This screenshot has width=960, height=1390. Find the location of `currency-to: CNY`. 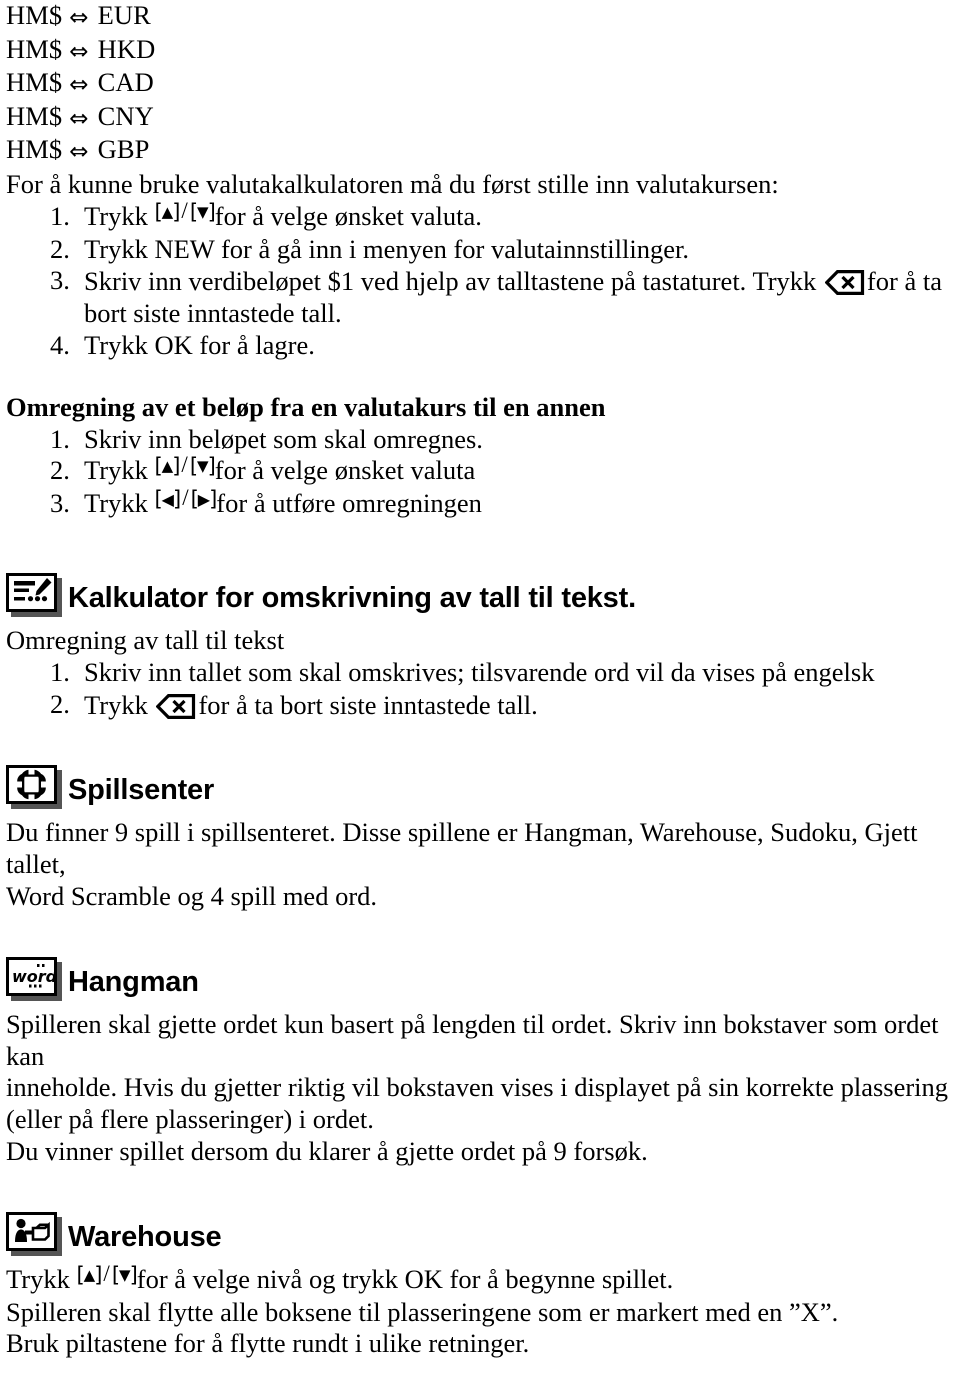

currency-to: CNY is located at coordinates (125, 115).